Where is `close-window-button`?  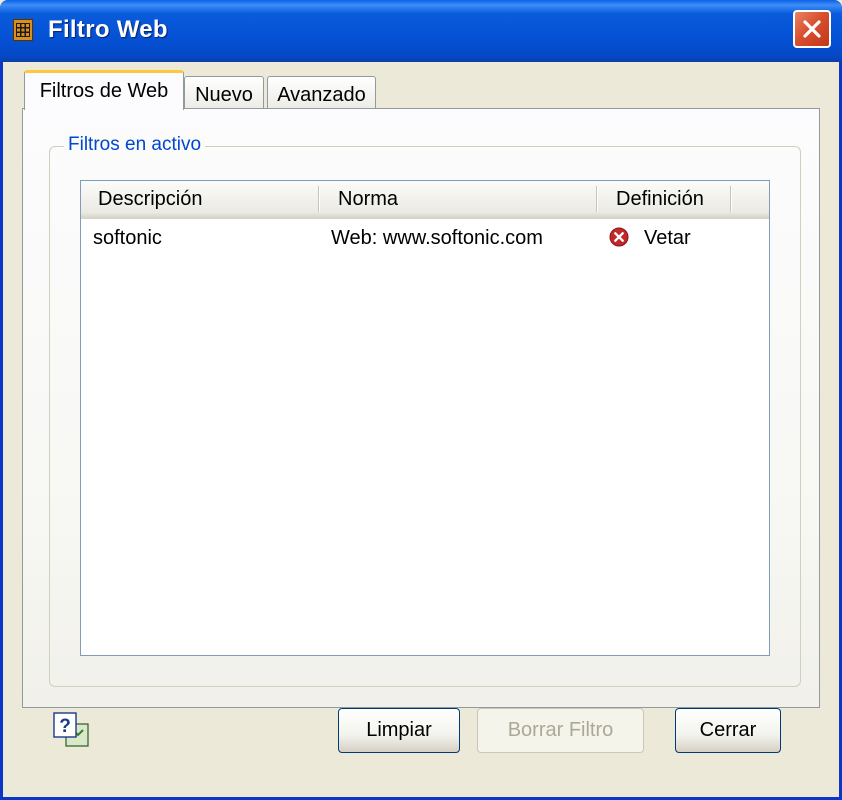 close-window-button is located at coordinates (812, 29).